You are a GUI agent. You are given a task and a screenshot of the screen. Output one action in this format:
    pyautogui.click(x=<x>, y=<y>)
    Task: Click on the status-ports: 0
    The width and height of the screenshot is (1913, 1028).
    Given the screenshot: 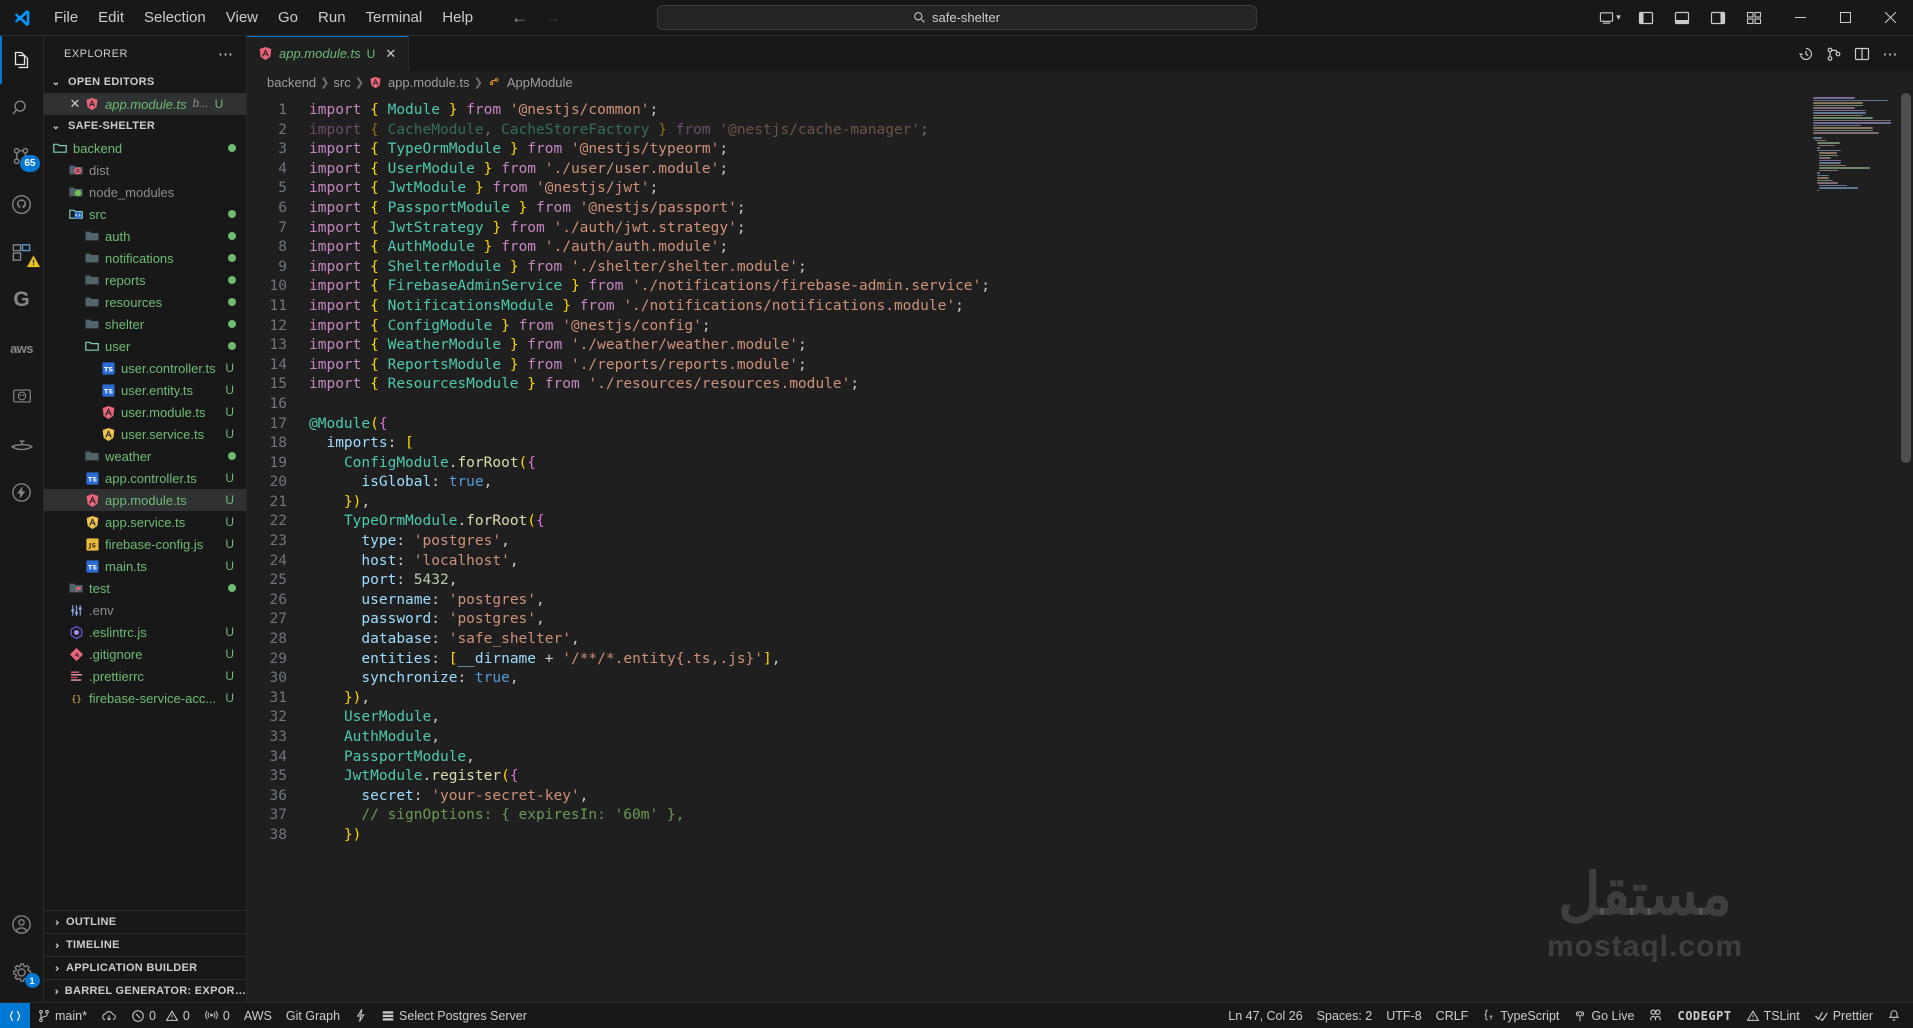 What is the action you would take?
    pyautogui.click(x=217, y=1015)
    